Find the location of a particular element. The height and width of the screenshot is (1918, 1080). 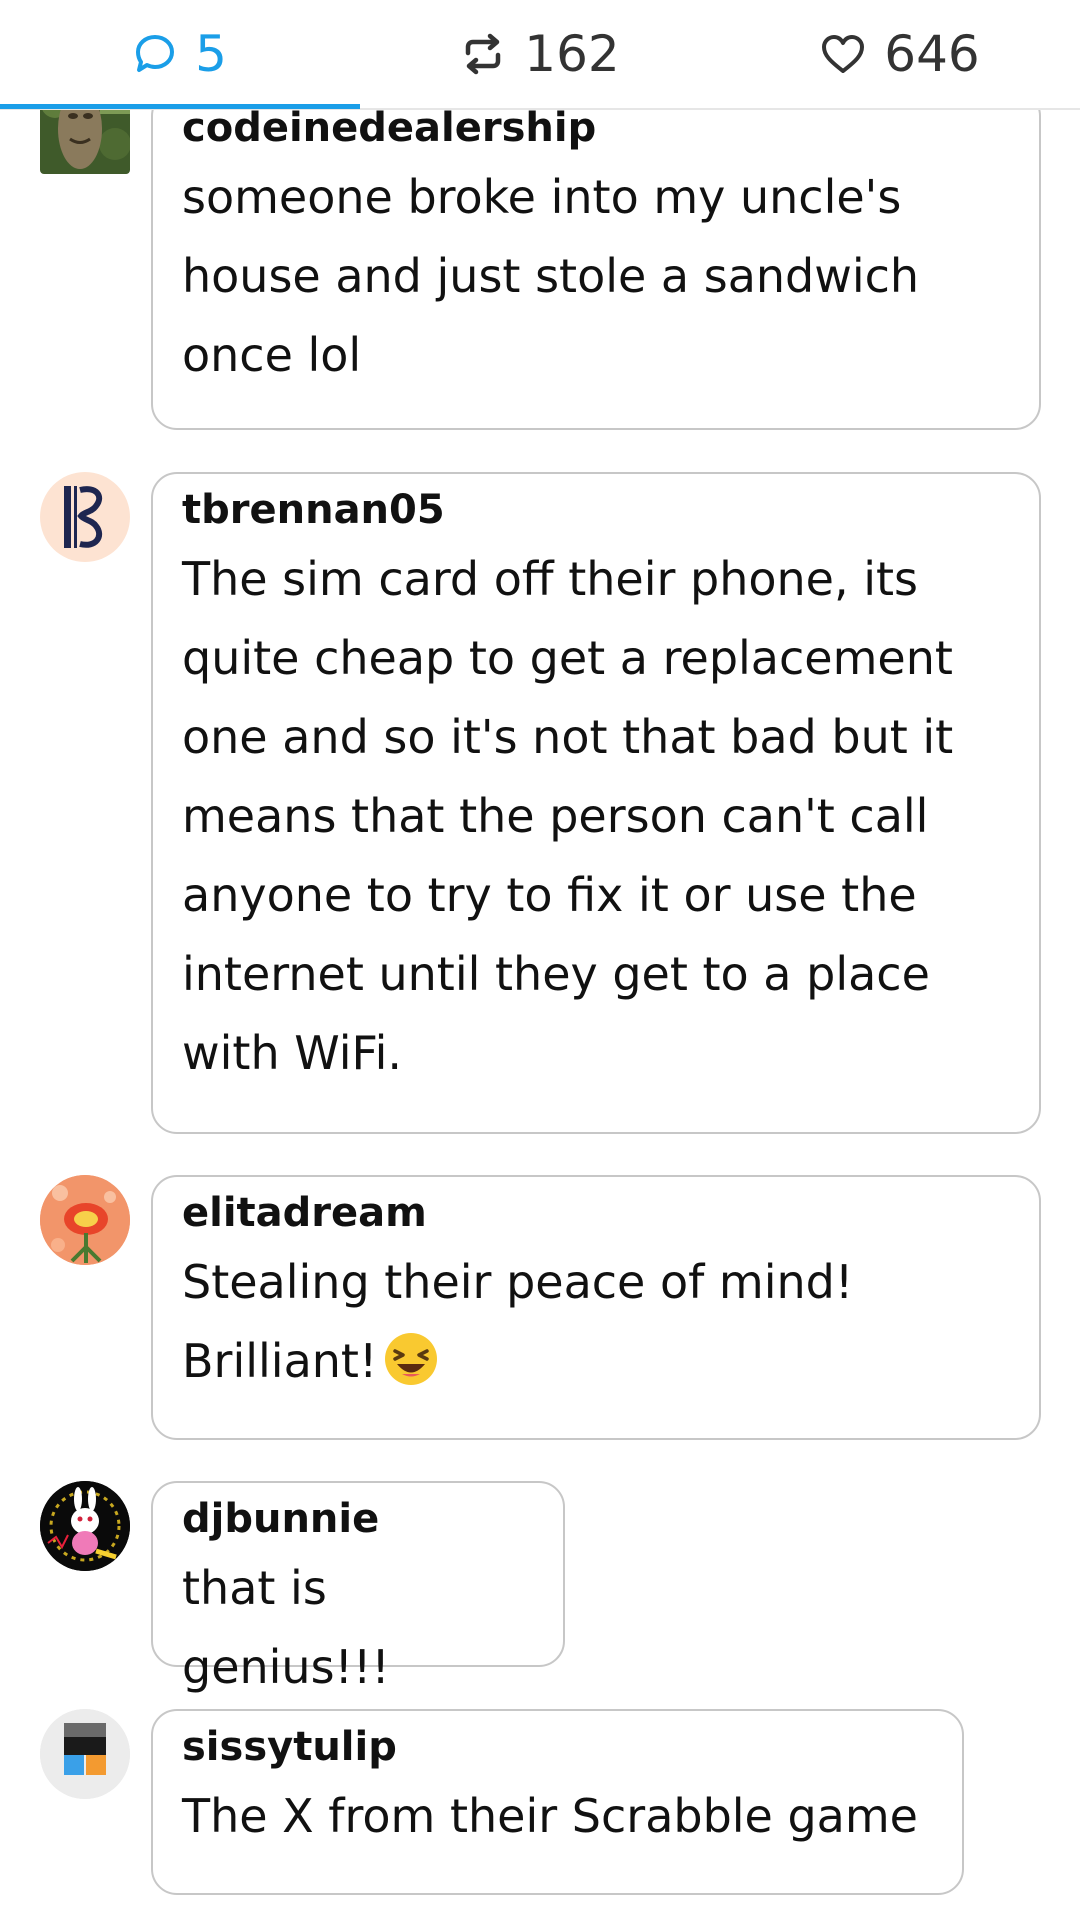

comment-text-line: house and just stole a sandwich is located at coordinates (551, 276).